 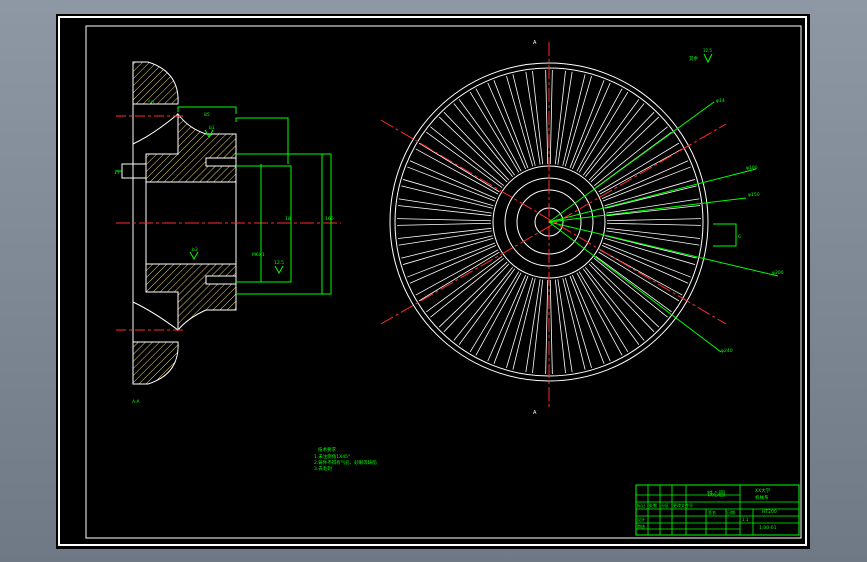 What do you see at coordinates (745, 519) in the screenshot?
I see `scale: 1:1` at bounding box center [745, 519].